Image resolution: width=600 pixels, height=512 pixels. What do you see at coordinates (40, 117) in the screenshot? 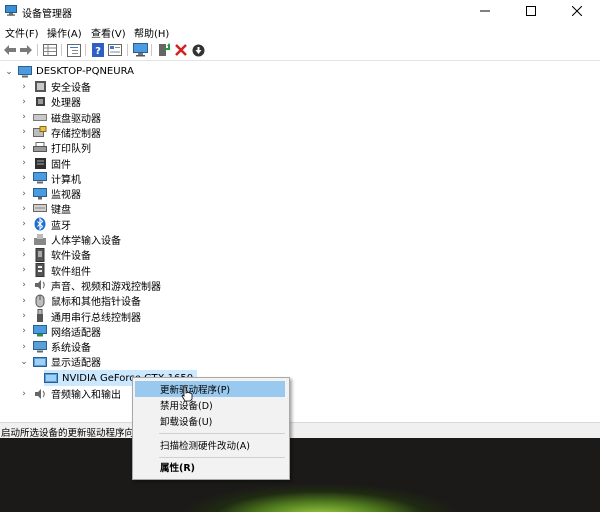
I see `disk-drive-icon` at bounding box center [40, 117].